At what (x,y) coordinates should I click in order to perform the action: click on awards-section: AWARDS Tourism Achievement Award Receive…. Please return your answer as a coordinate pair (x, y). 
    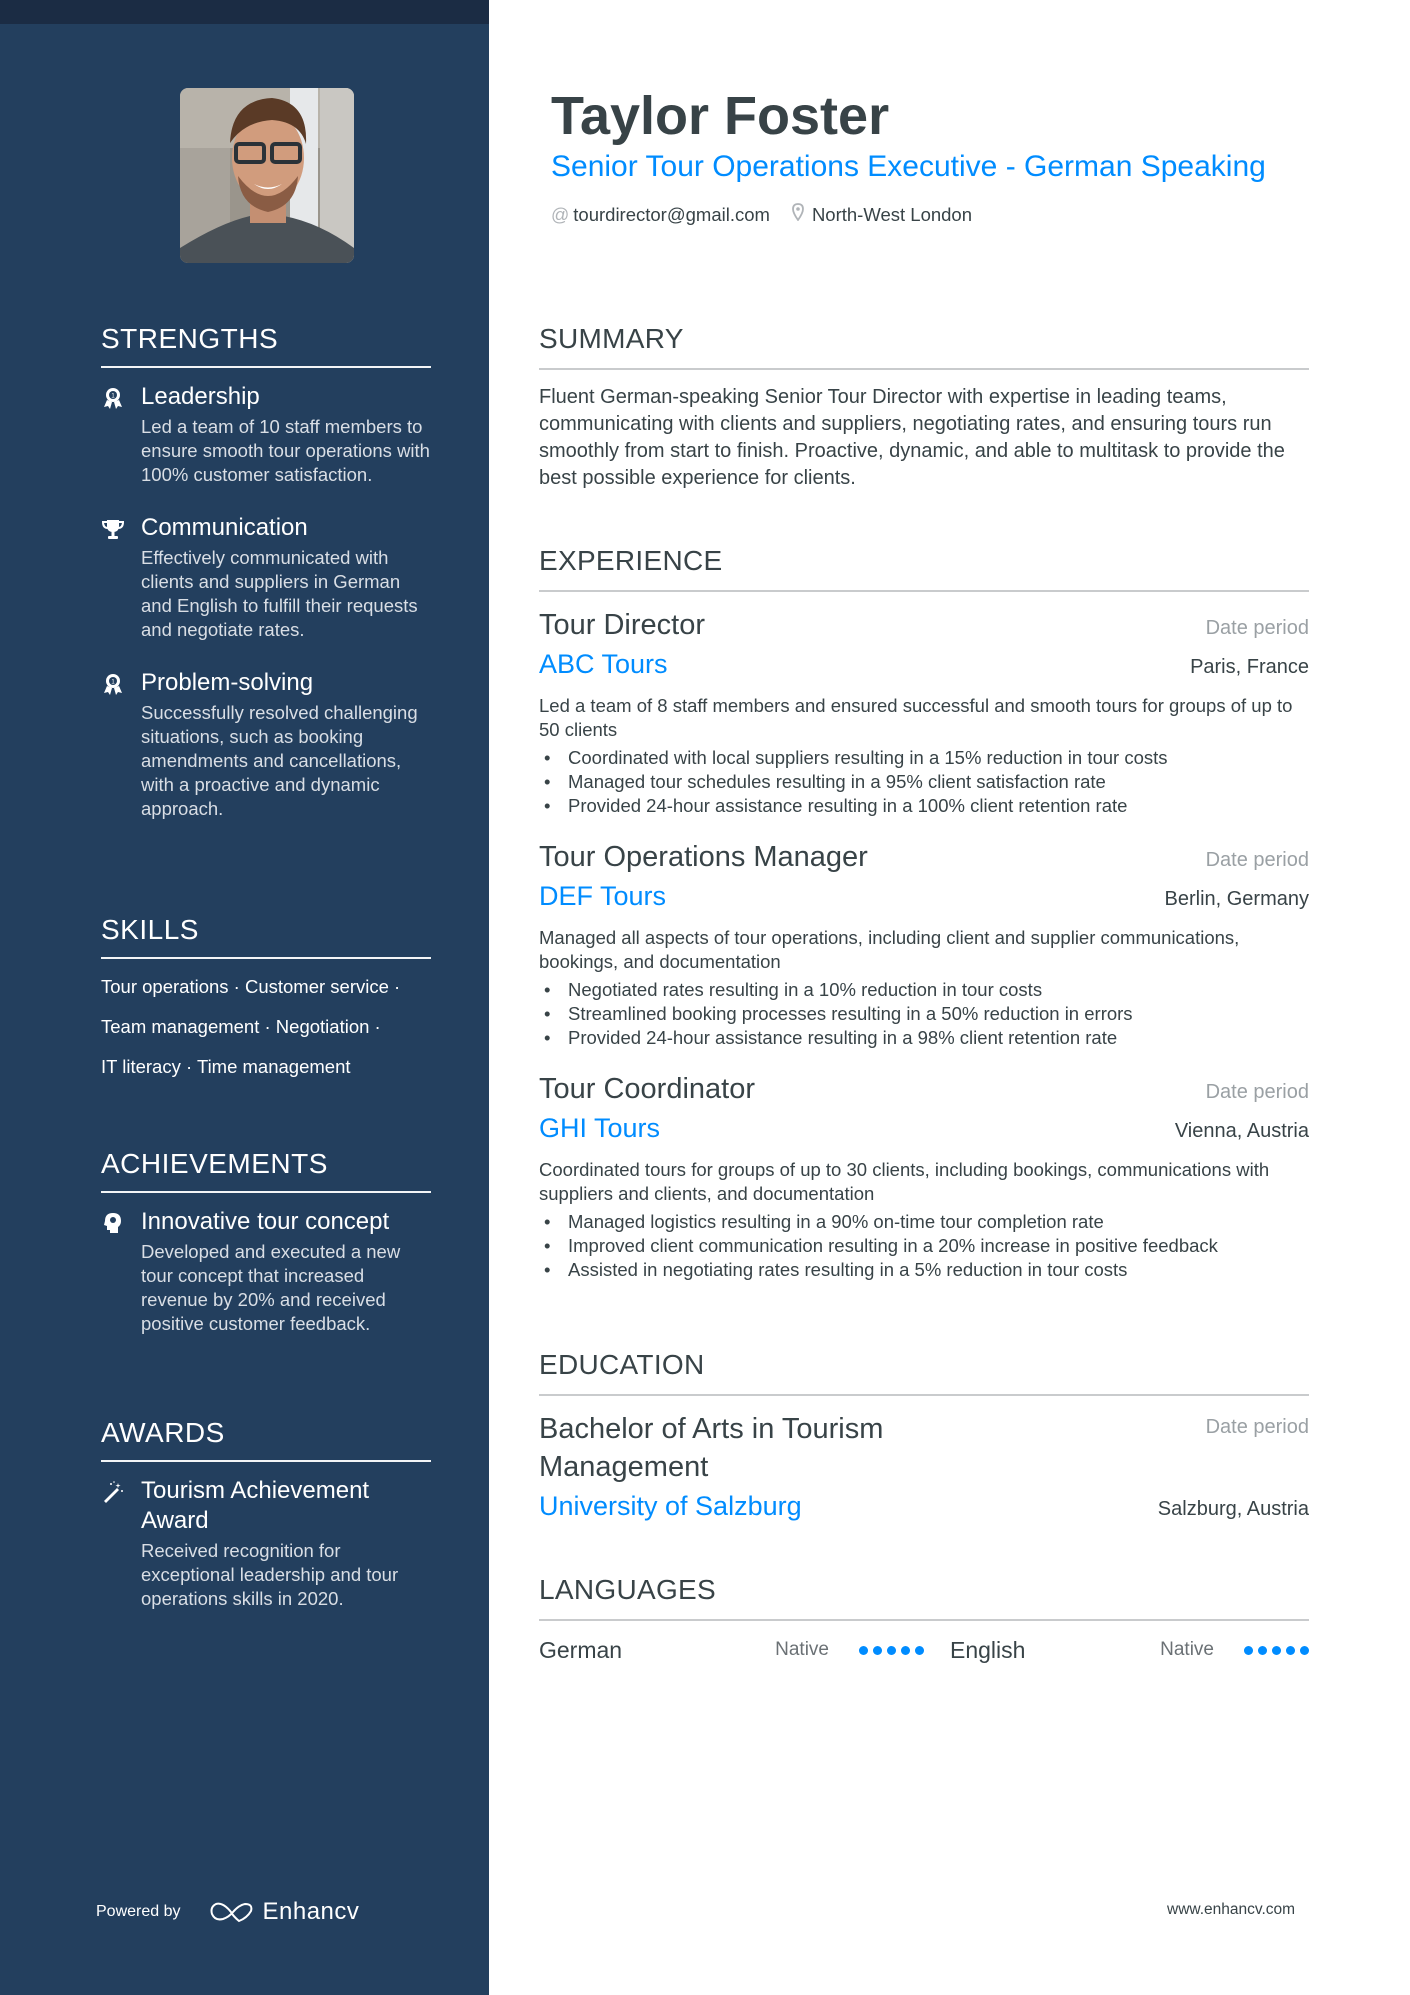
    Looking at the image, I should click on (266, 1513).